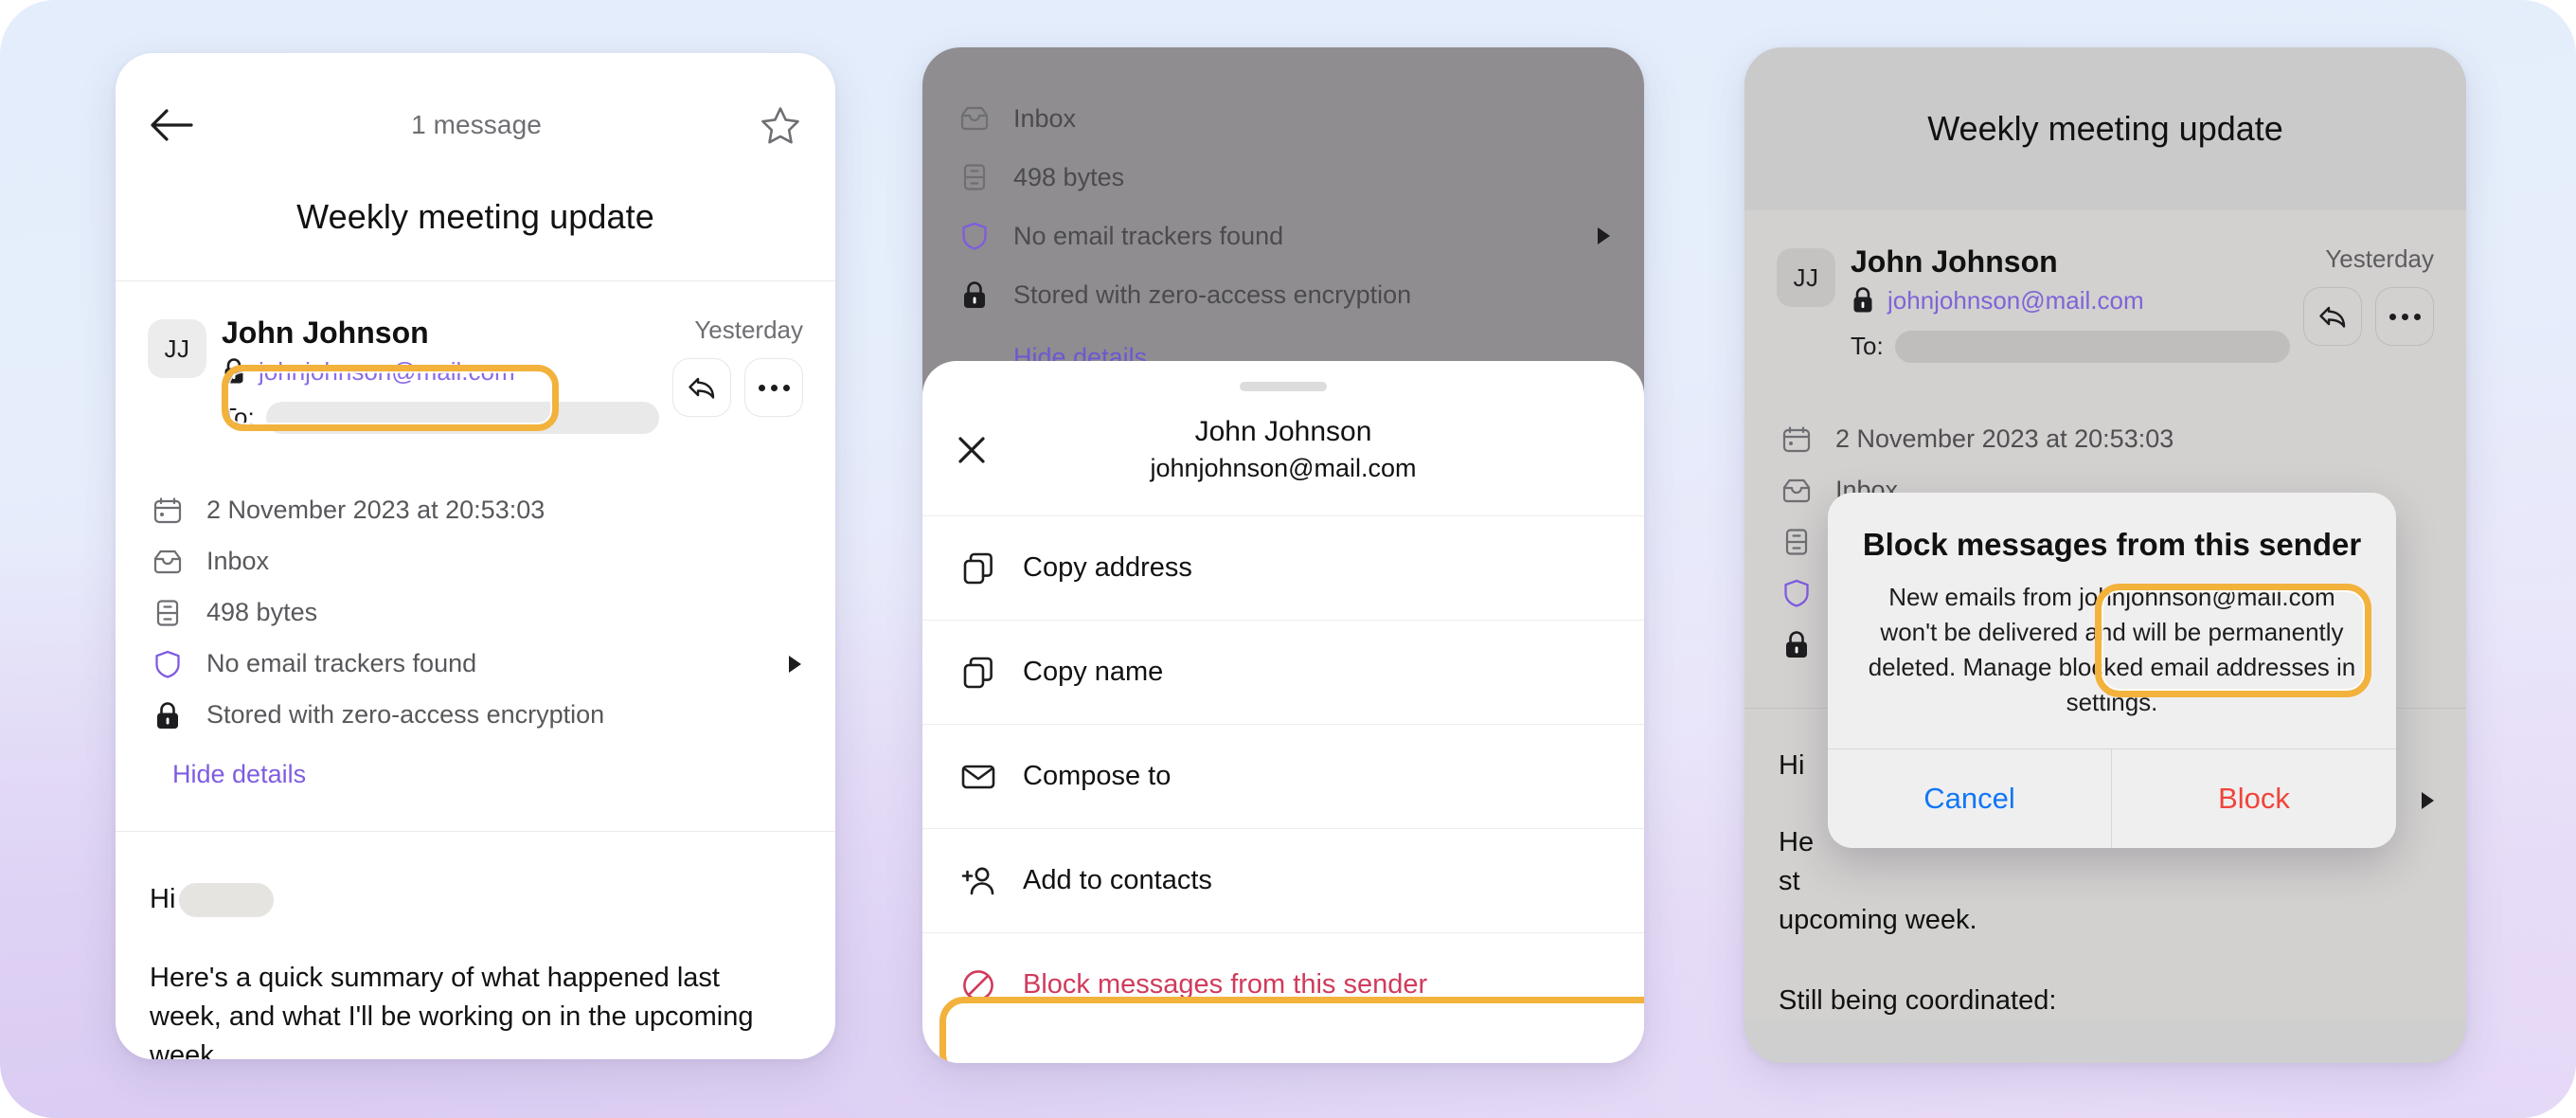  I want to click on alert-actions: Cancel Block, so click(2112, 798).